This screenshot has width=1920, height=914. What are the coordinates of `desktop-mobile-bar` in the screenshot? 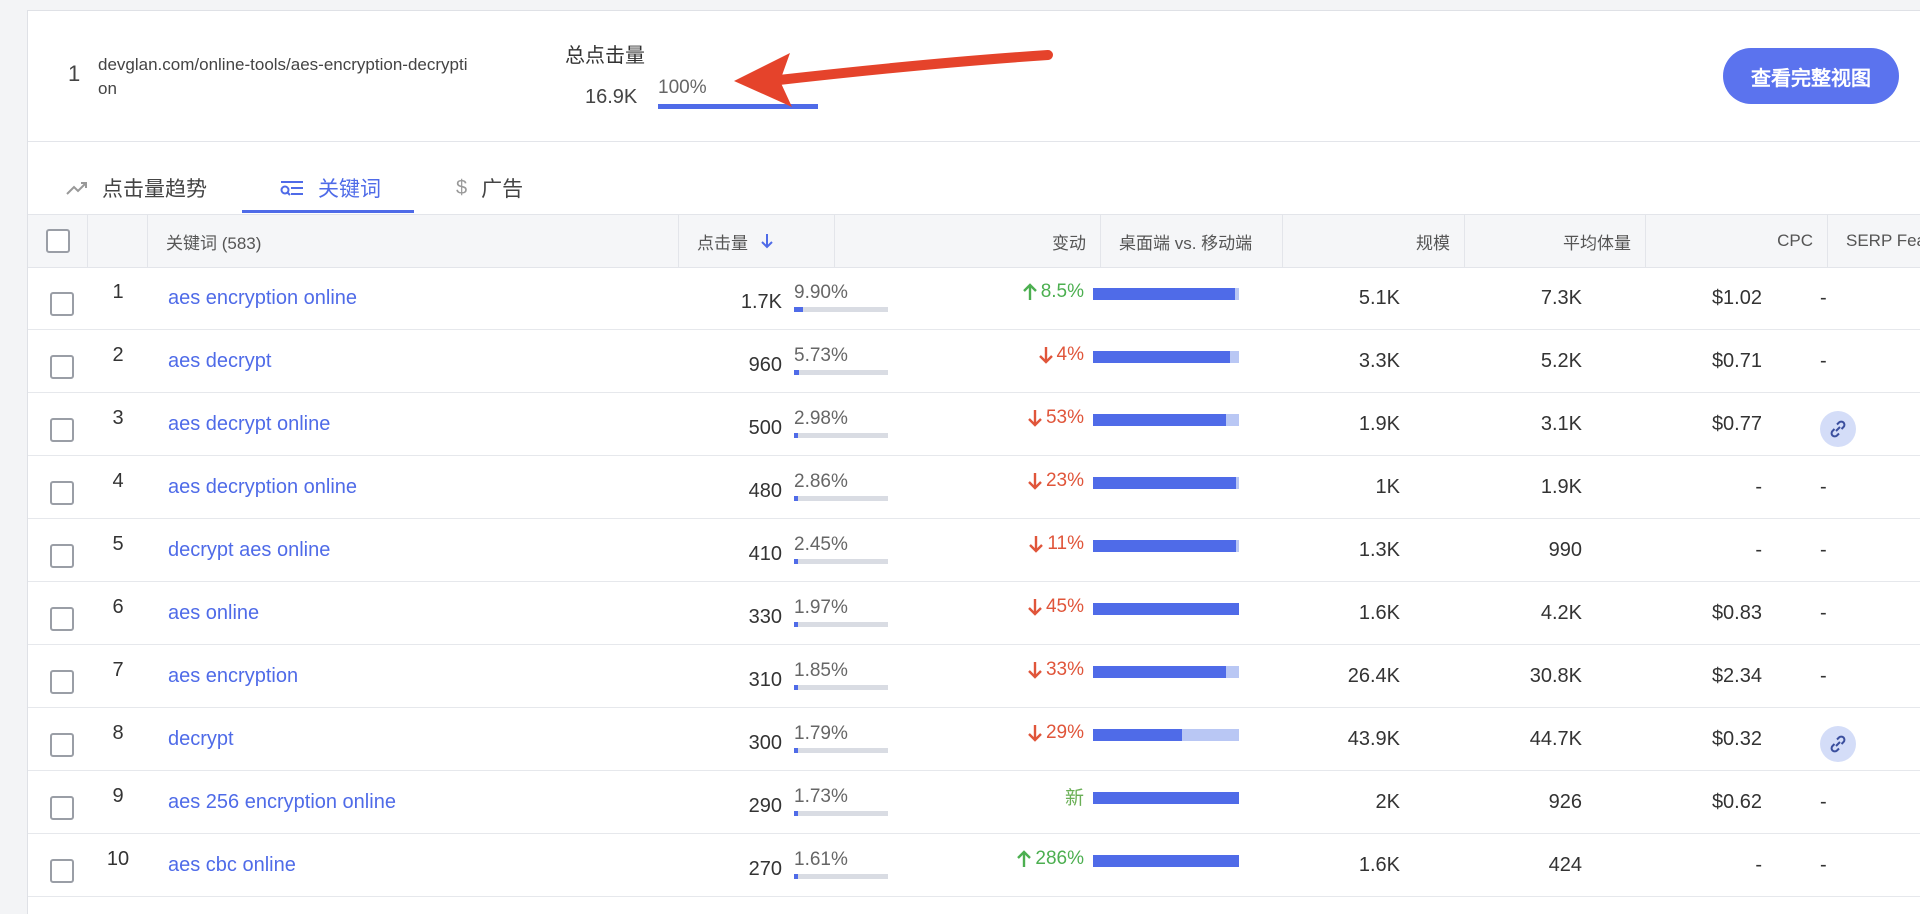 It's located at (1166, 420).